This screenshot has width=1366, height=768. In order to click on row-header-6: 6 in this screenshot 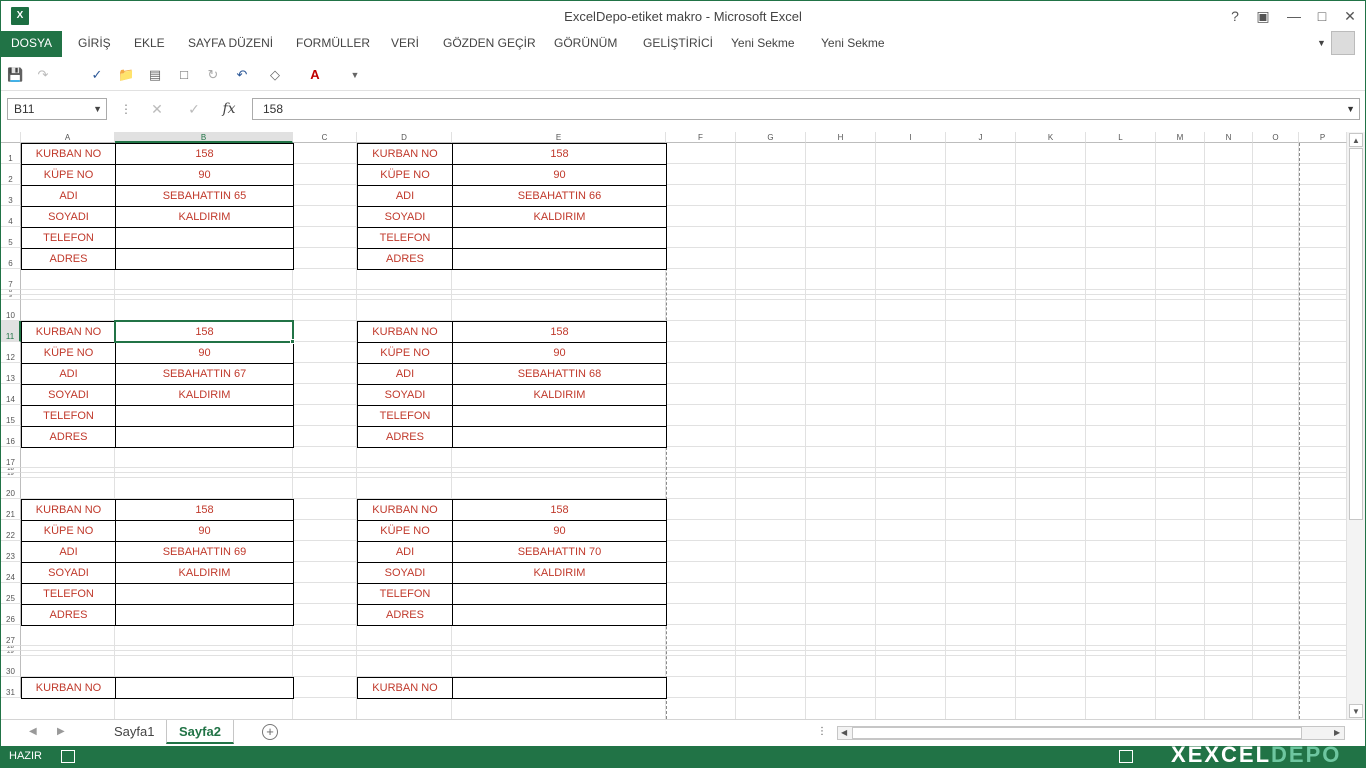, I will do `click(11, 258)`.